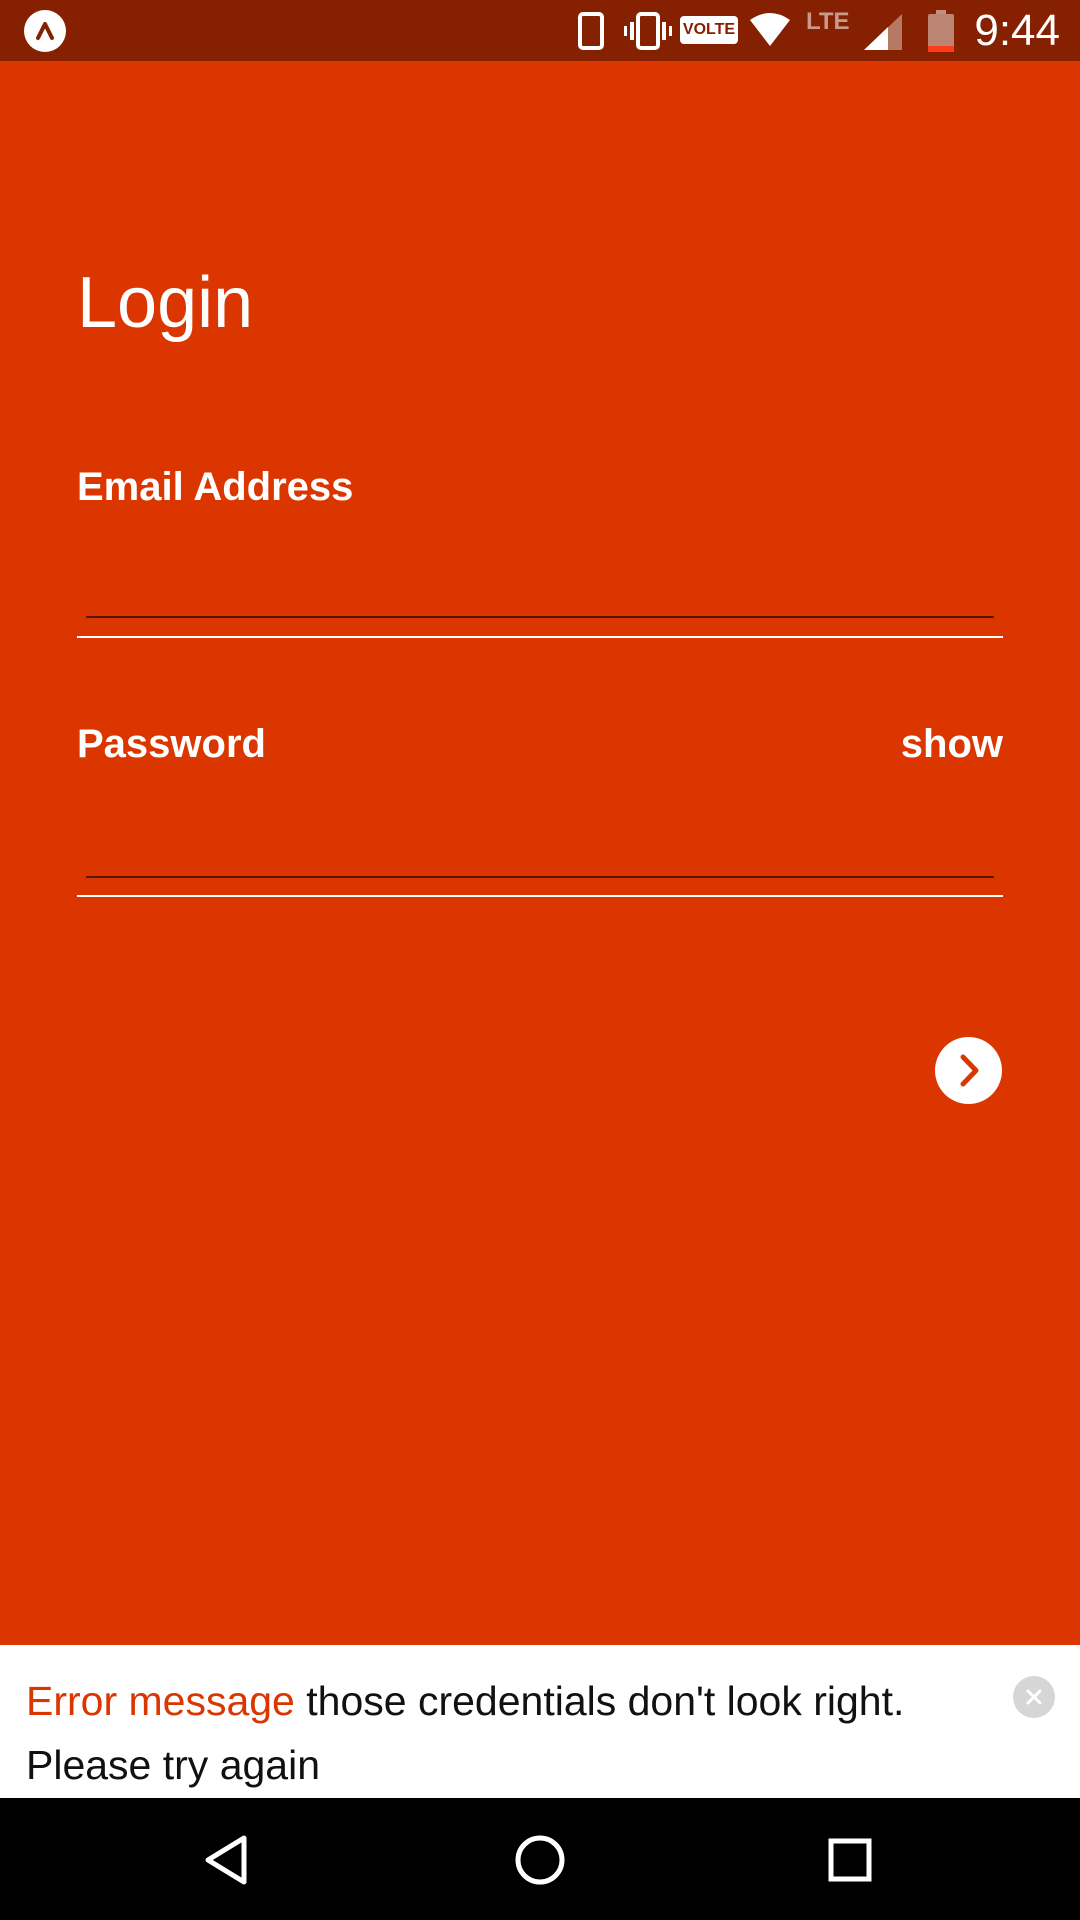 Image resolution: width=1080 pixels, height=1920 pixels. Describe the element at coordinates (540, 637) in the screenshot. I see `email-divider` at that location.